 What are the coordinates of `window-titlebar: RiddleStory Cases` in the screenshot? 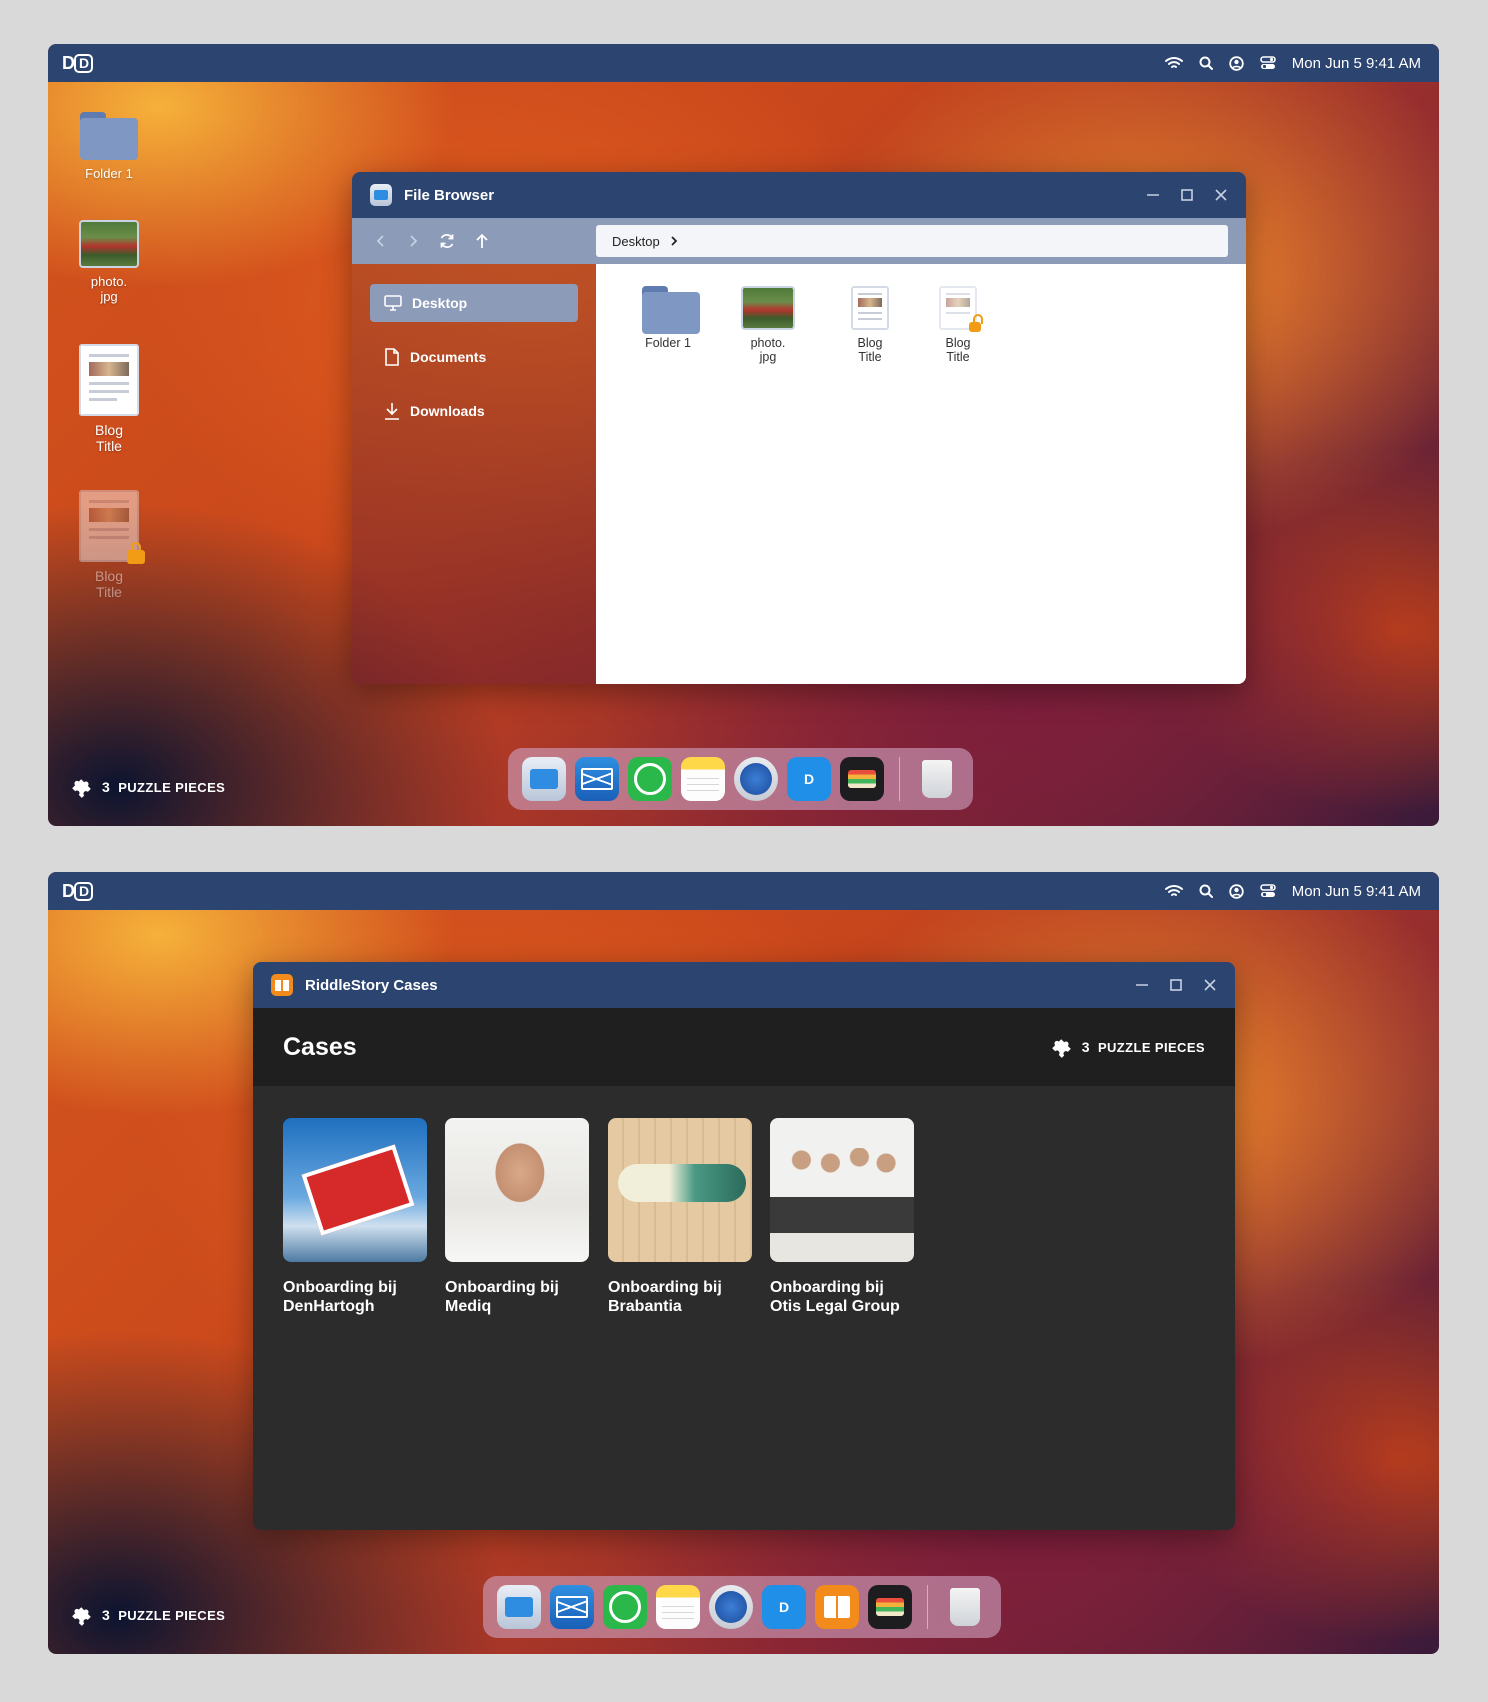 It's located at (744, 985).